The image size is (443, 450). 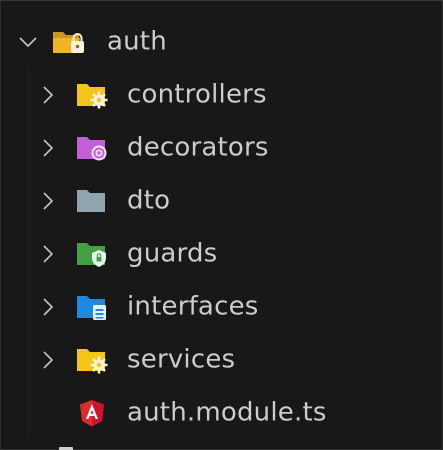 I want to click on chevron-down-icon, so click(x=28, y=42).